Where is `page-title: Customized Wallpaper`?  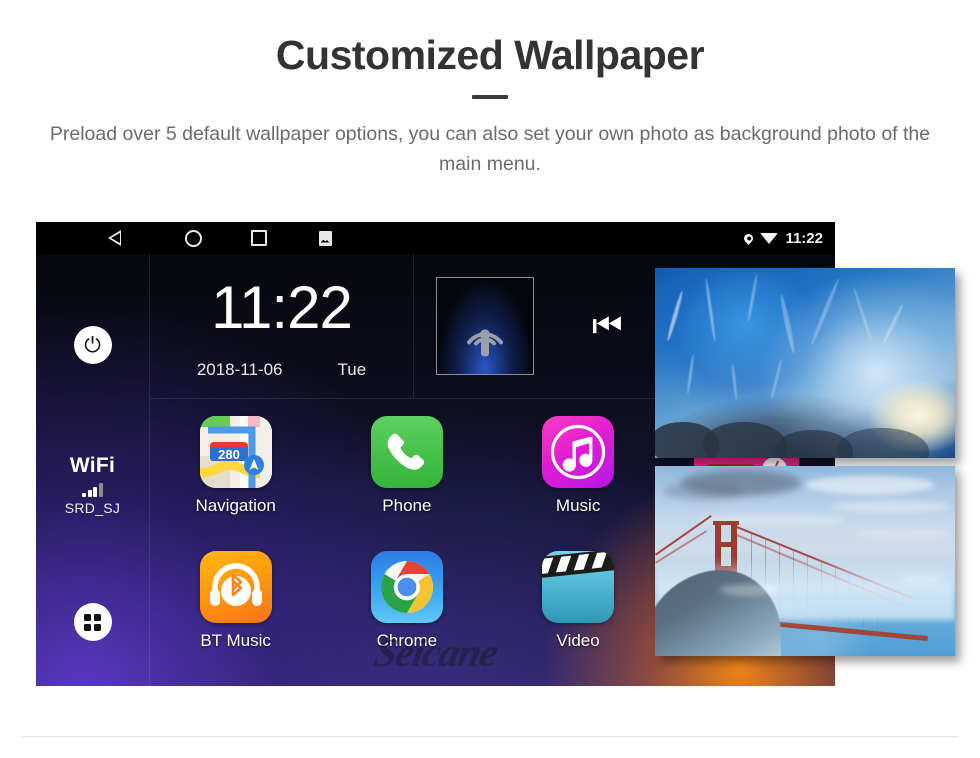 page-title: Customized Wallpaper is located at coordinates (490, 55).